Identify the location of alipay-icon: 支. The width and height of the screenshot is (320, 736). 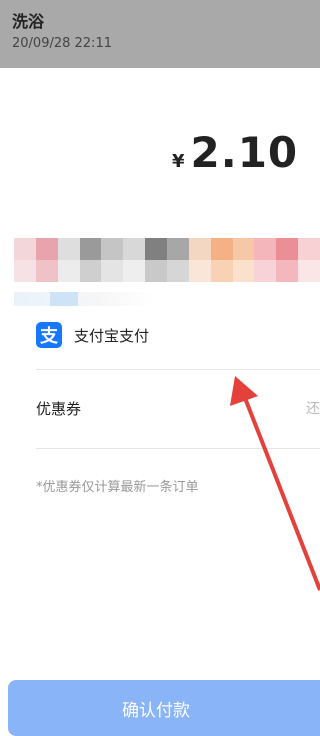
(49, 335).